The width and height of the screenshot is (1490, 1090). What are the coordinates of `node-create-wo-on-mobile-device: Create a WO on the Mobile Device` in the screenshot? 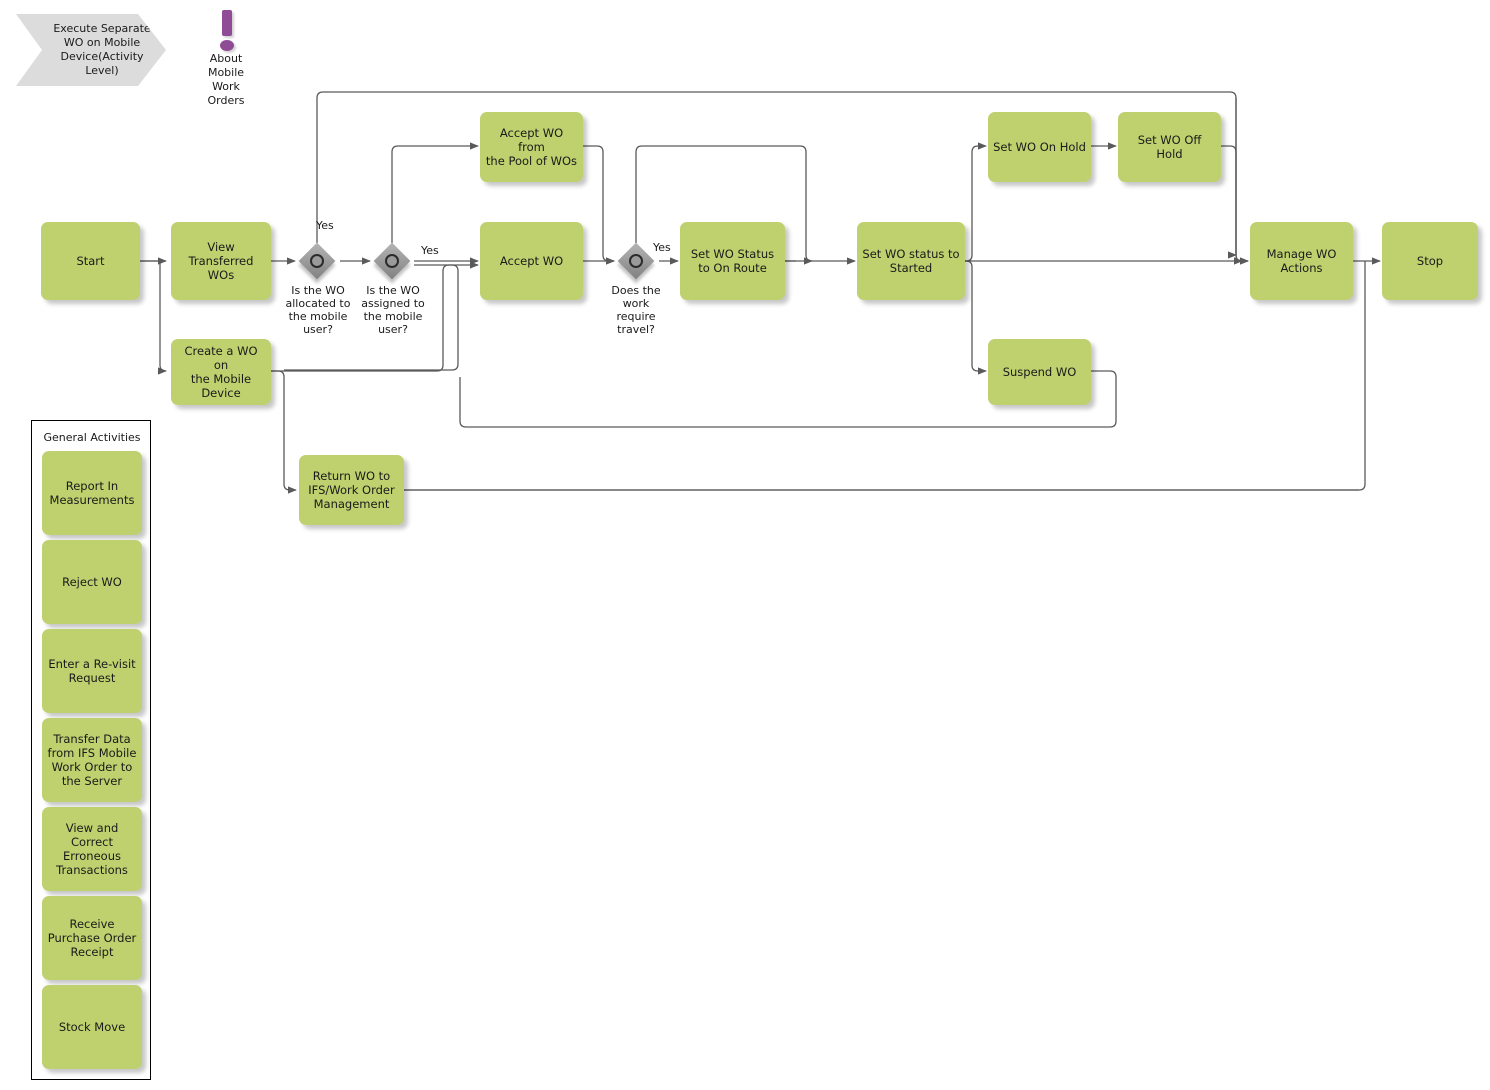 It's located at (221, 372).